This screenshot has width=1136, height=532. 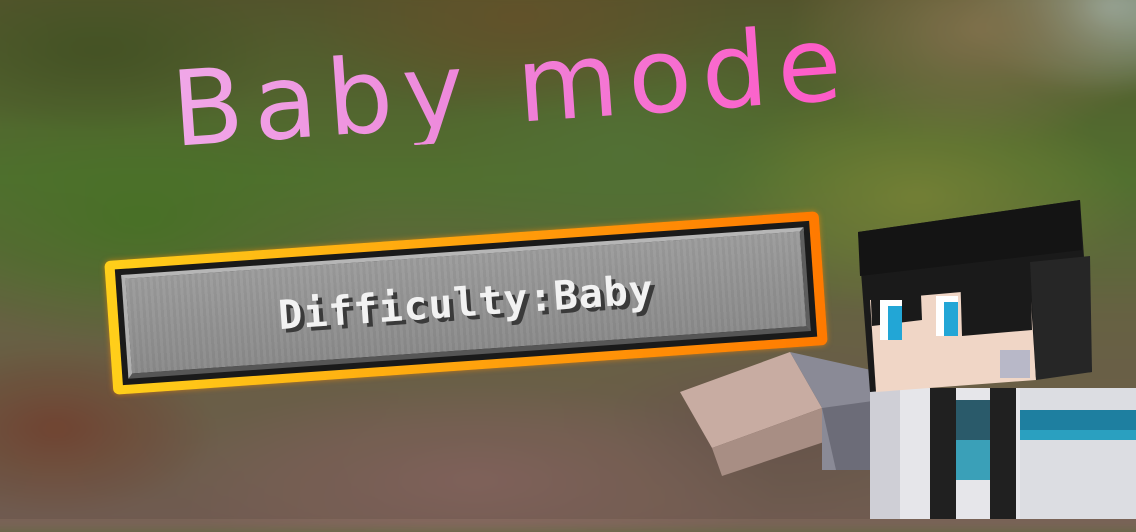 I want to click on difficulty-button-label: Difficulty:Baby, so click(x=466, y=302).